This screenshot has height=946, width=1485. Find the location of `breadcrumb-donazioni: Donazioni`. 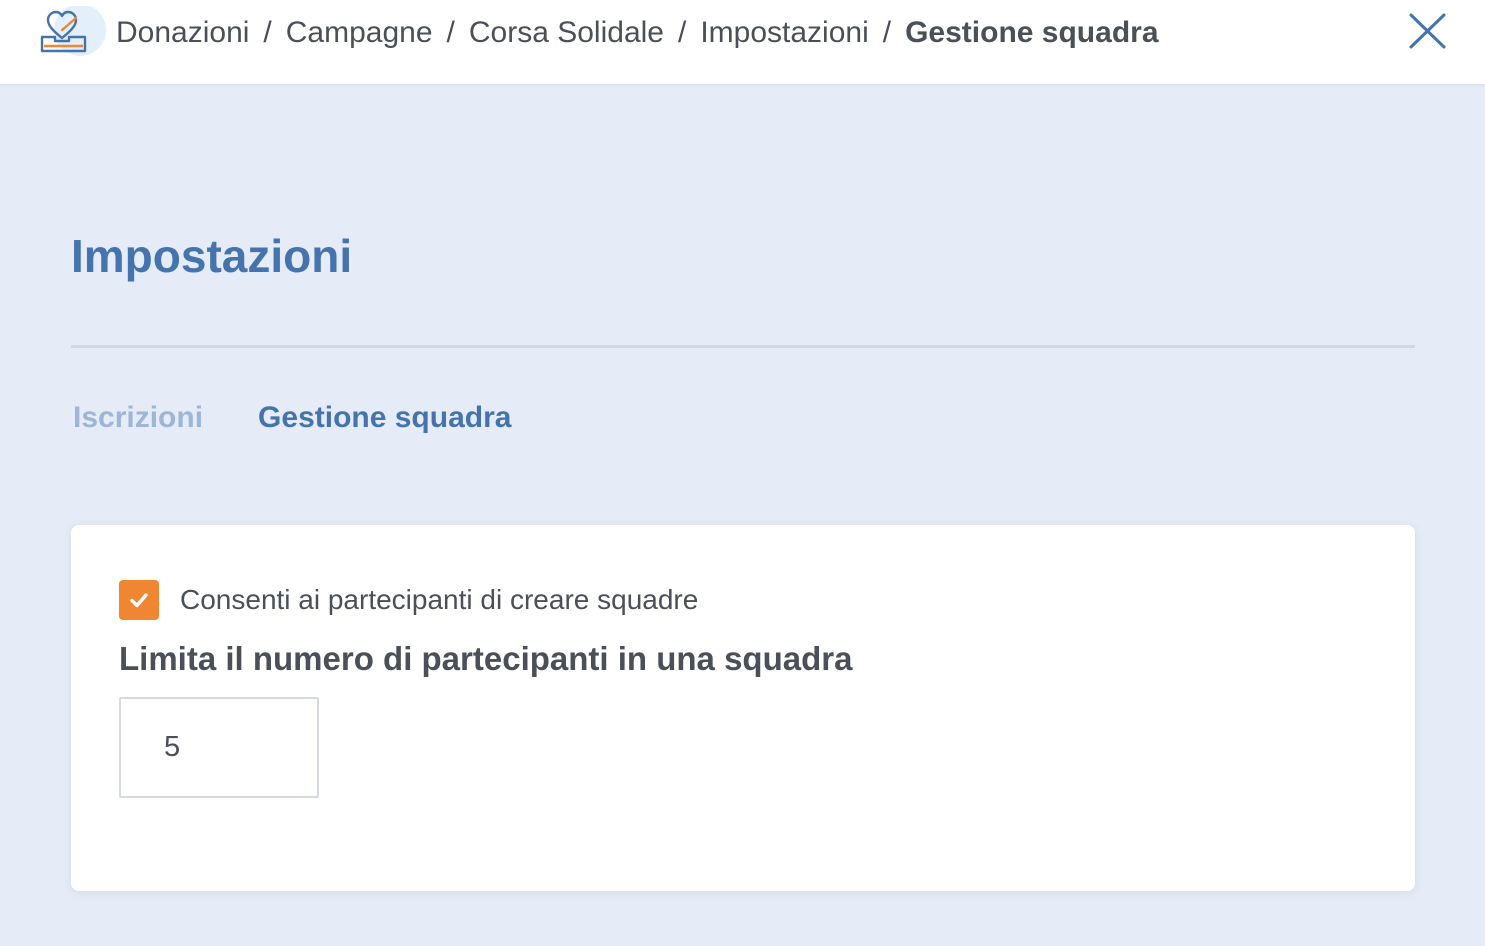

breadcrumb-donazioni: Donazioni is located at coordinates (182, 33).